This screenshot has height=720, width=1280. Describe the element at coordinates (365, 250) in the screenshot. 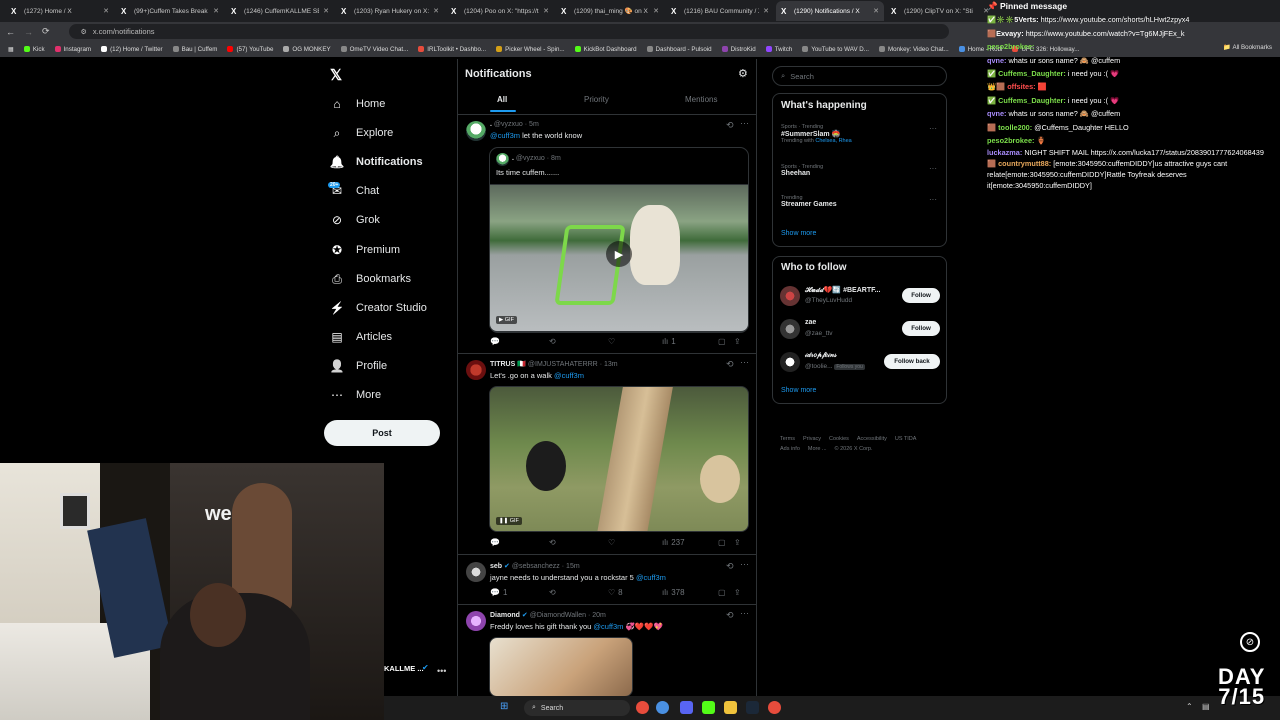

I see `nav-item-premium: ✪ Premium` at that location.